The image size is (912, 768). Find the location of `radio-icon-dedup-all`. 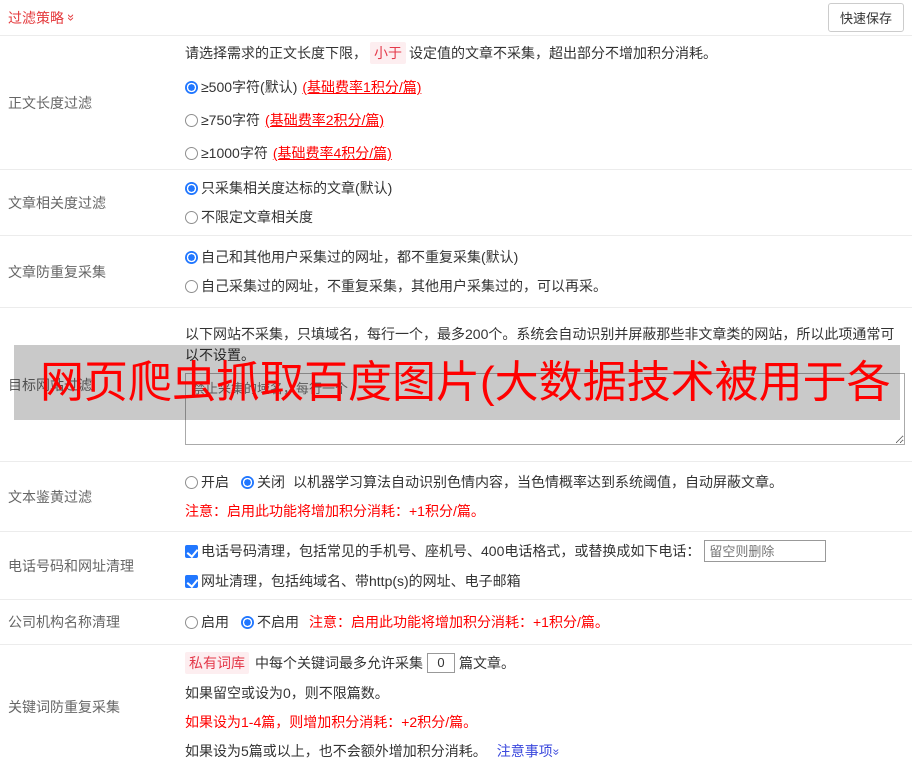

radio-icon-dedup-all is located at coordinates (191, 257).